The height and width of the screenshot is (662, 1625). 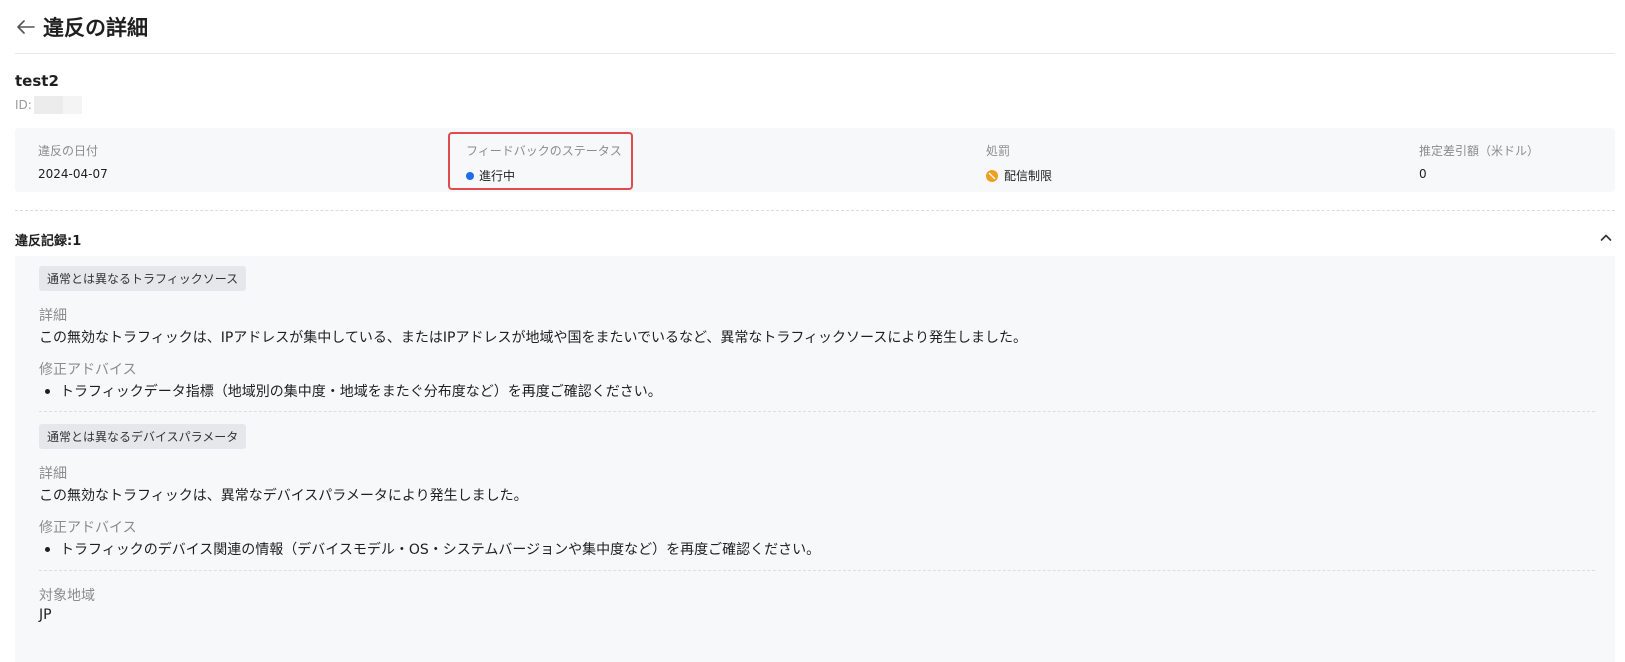 What do you see at coordinates (540, 161) in the screenshot?
I see `status-highlight-box` at bounding box center [540, 161].